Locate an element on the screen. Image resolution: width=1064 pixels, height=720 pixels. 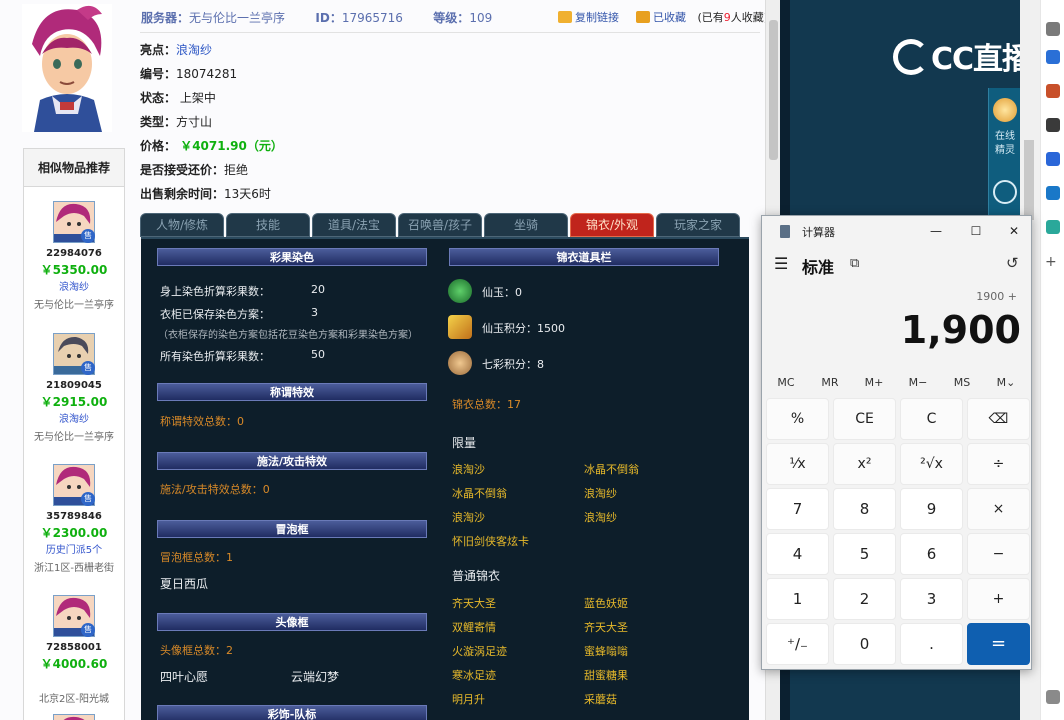
digit-6-button: 6 is located at coordinates (931, 554).